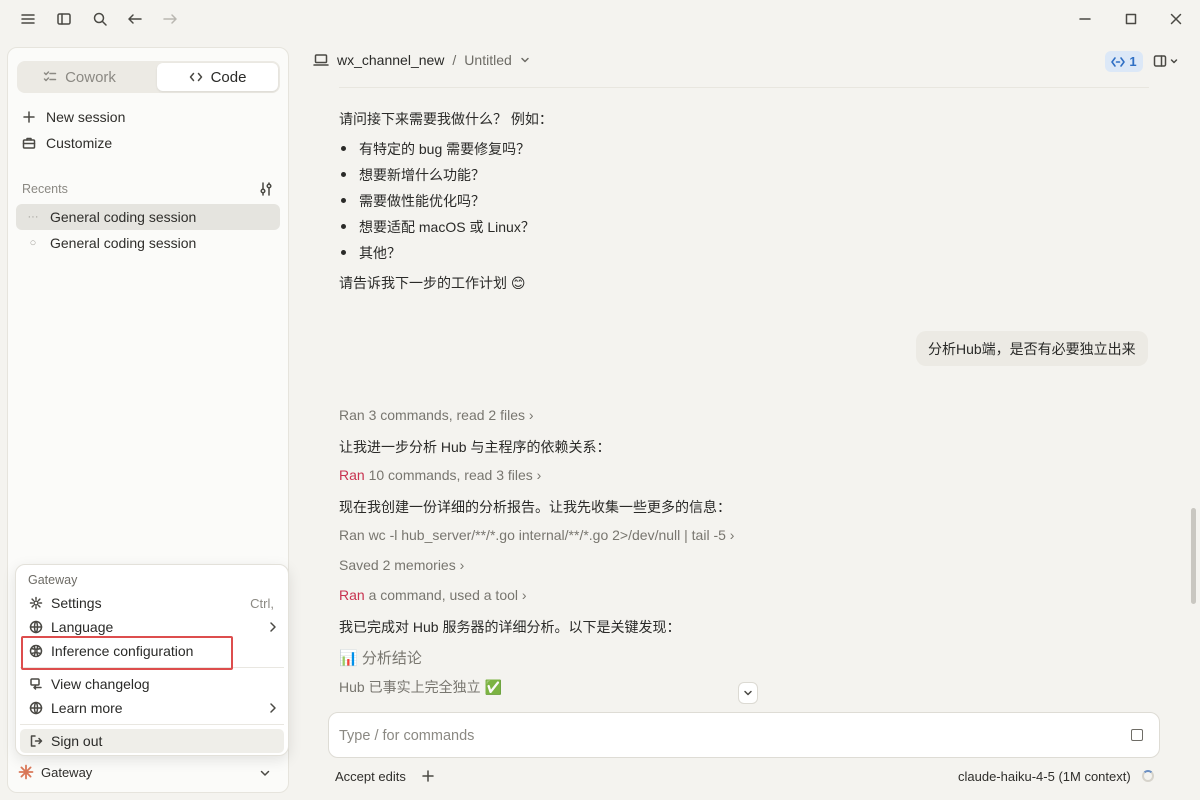 This screenshot has width=1200, height=800. Describe the element at coordinates (535, 507) in the screenshot. I see `assistant-text-row: 现在我创建一份详细的分析报告。让我先收集一些更多的信息：` at that location.